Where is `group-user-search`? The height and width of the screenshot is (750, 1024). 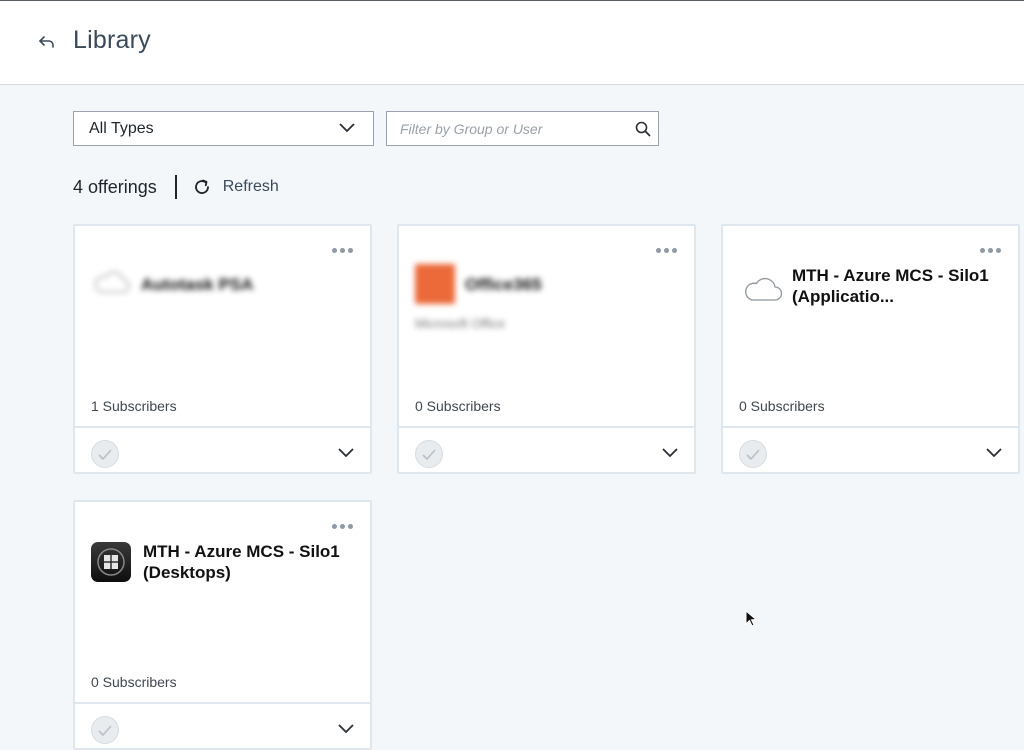 group-user-search is located at coordinates (522, 128).